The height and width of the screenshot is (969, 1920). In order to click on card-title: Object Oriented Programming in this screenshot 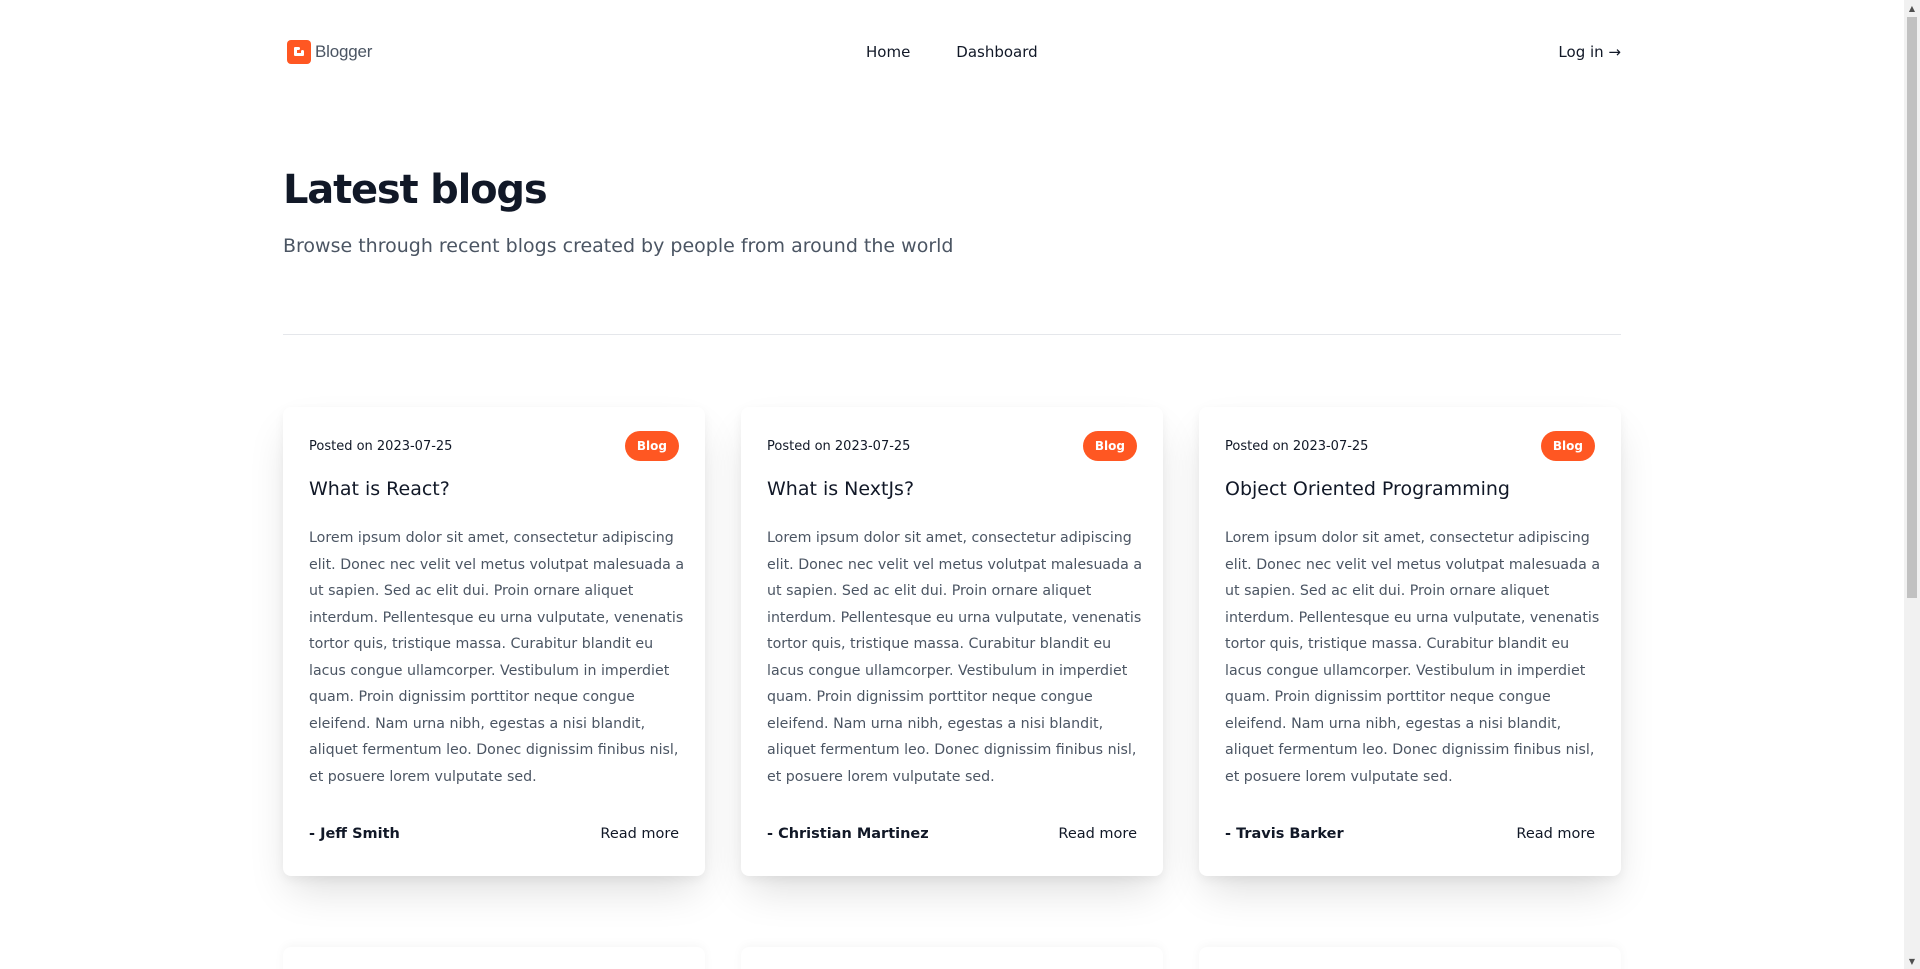, I will do `click(1410, 489)`.